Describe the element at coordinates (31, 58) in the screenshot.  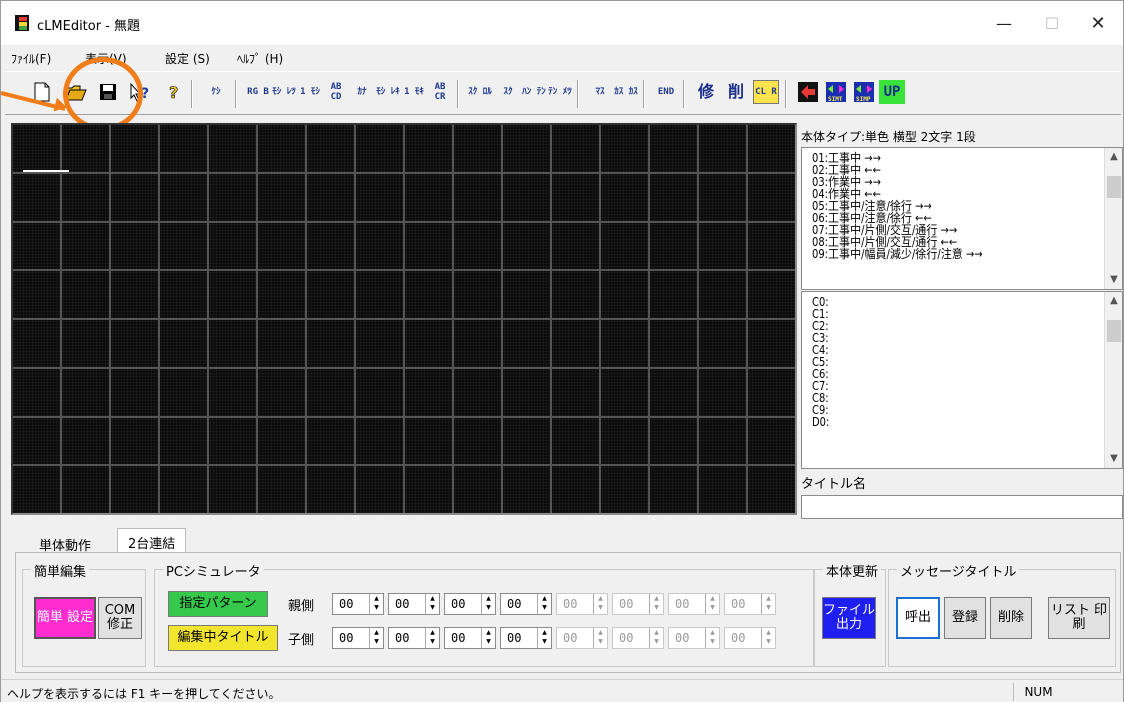
I see `menu-file: ﾌｧｲﾙ(F)` at that location.